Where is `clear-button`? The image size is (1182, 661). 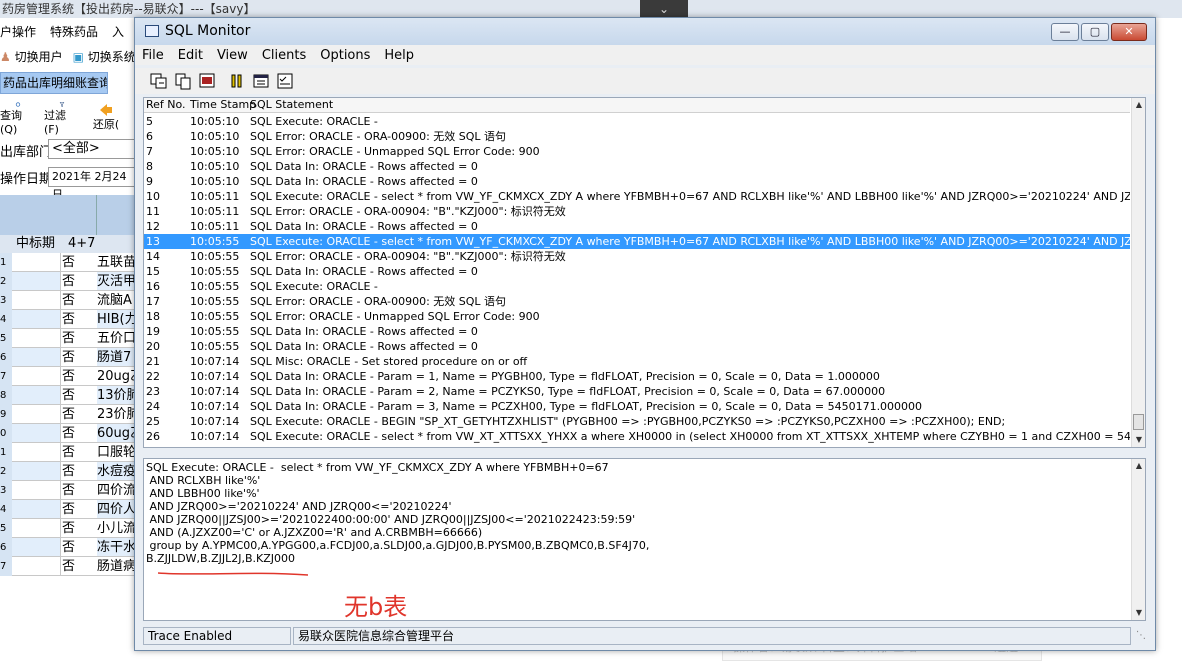 clear-button is located at coordinates (261, 81).